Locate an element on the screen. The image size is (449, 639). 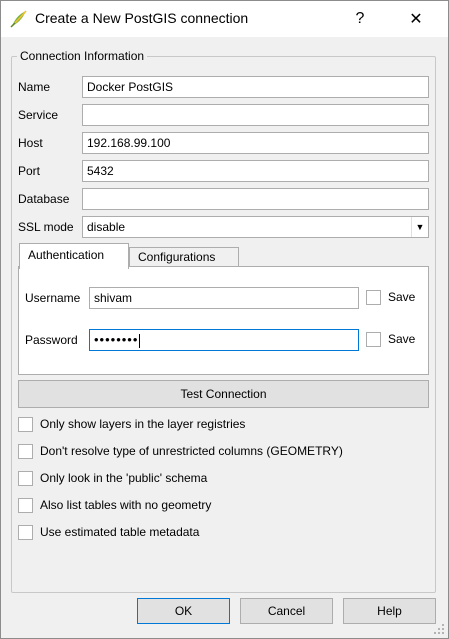
title-help-button: ? is located at coordinates (360, 19).